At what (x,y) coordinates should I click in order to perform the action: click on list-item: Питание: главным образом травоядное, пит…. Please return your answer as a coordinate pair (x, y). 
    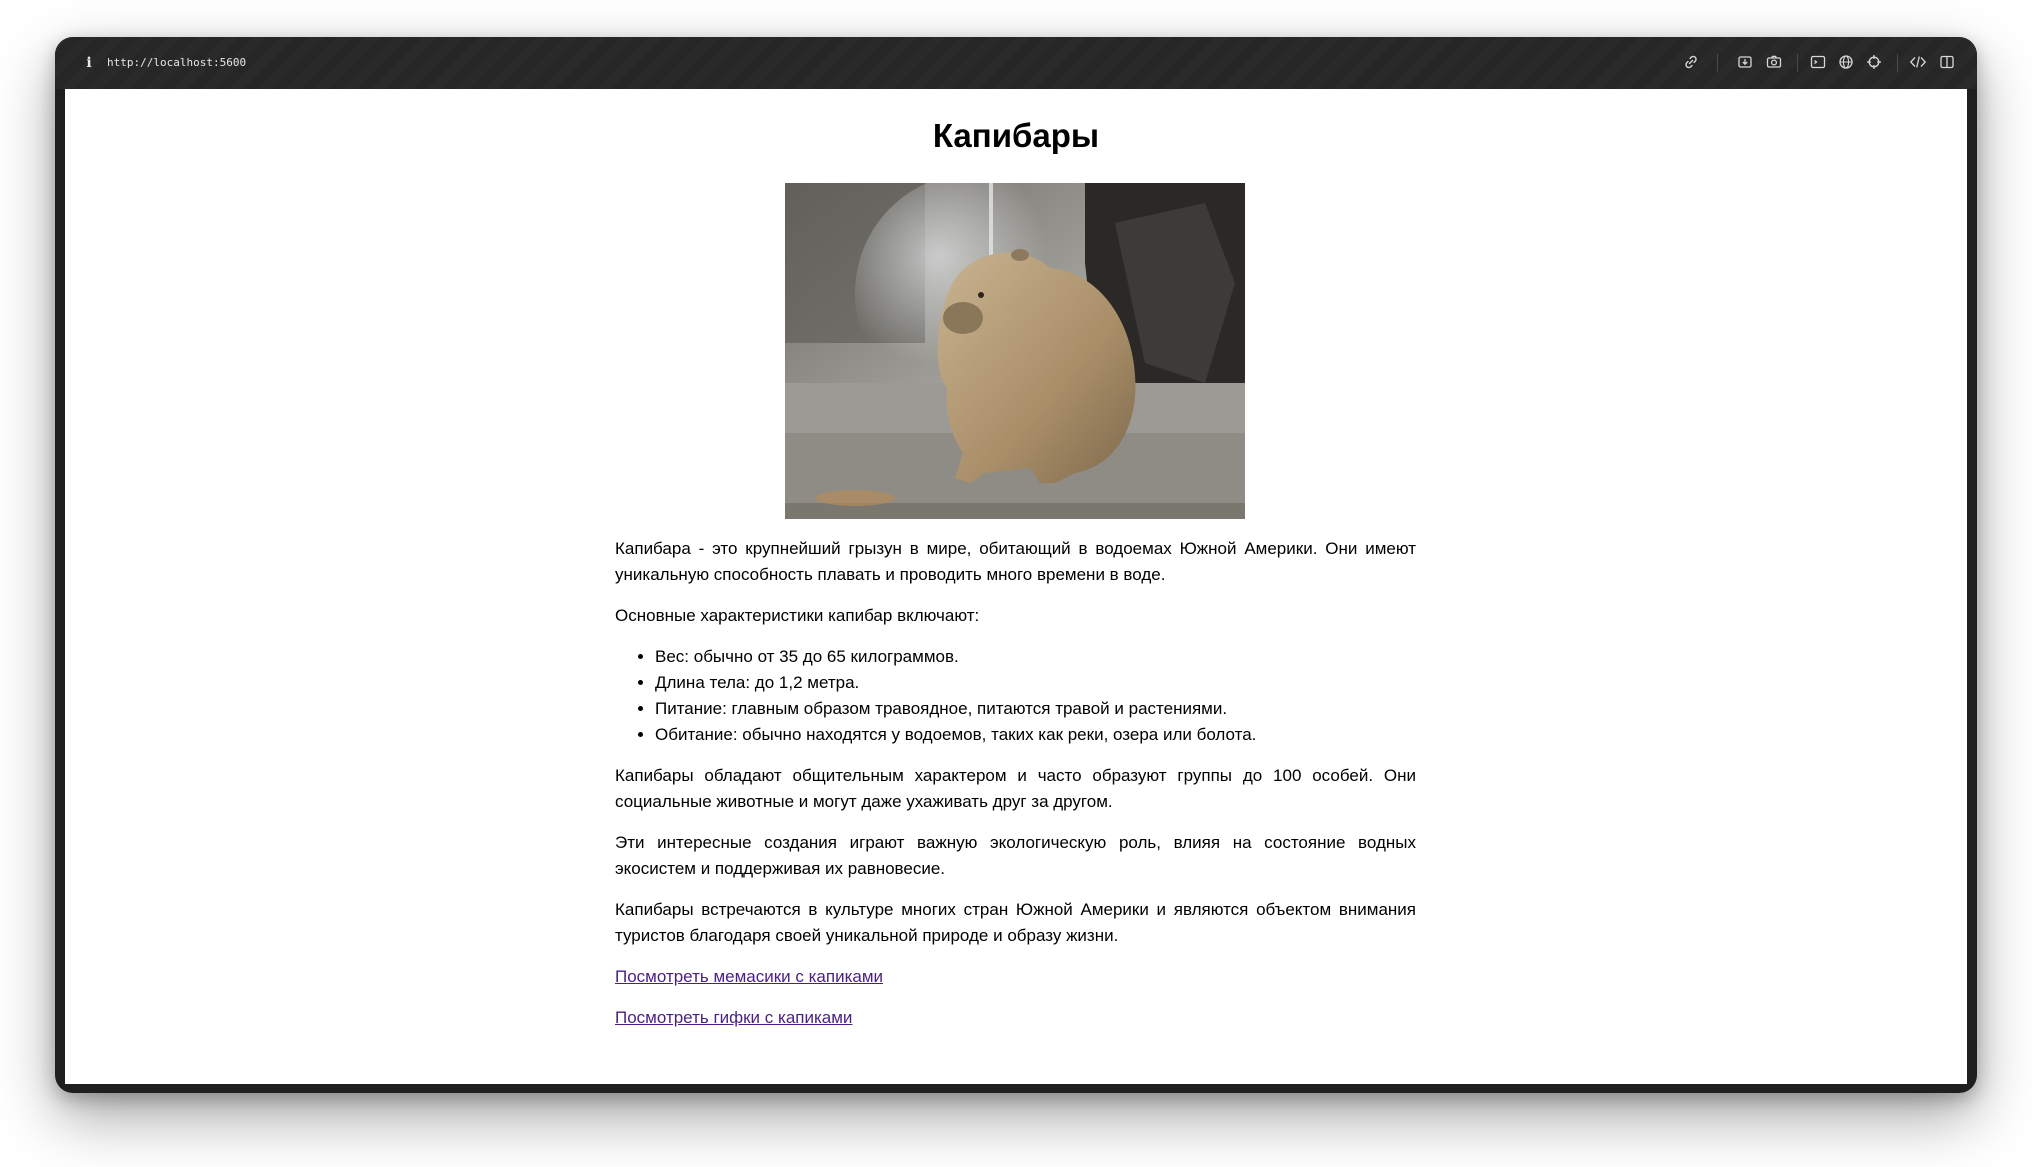
    Looking at the image, I should click on (1035, 709).